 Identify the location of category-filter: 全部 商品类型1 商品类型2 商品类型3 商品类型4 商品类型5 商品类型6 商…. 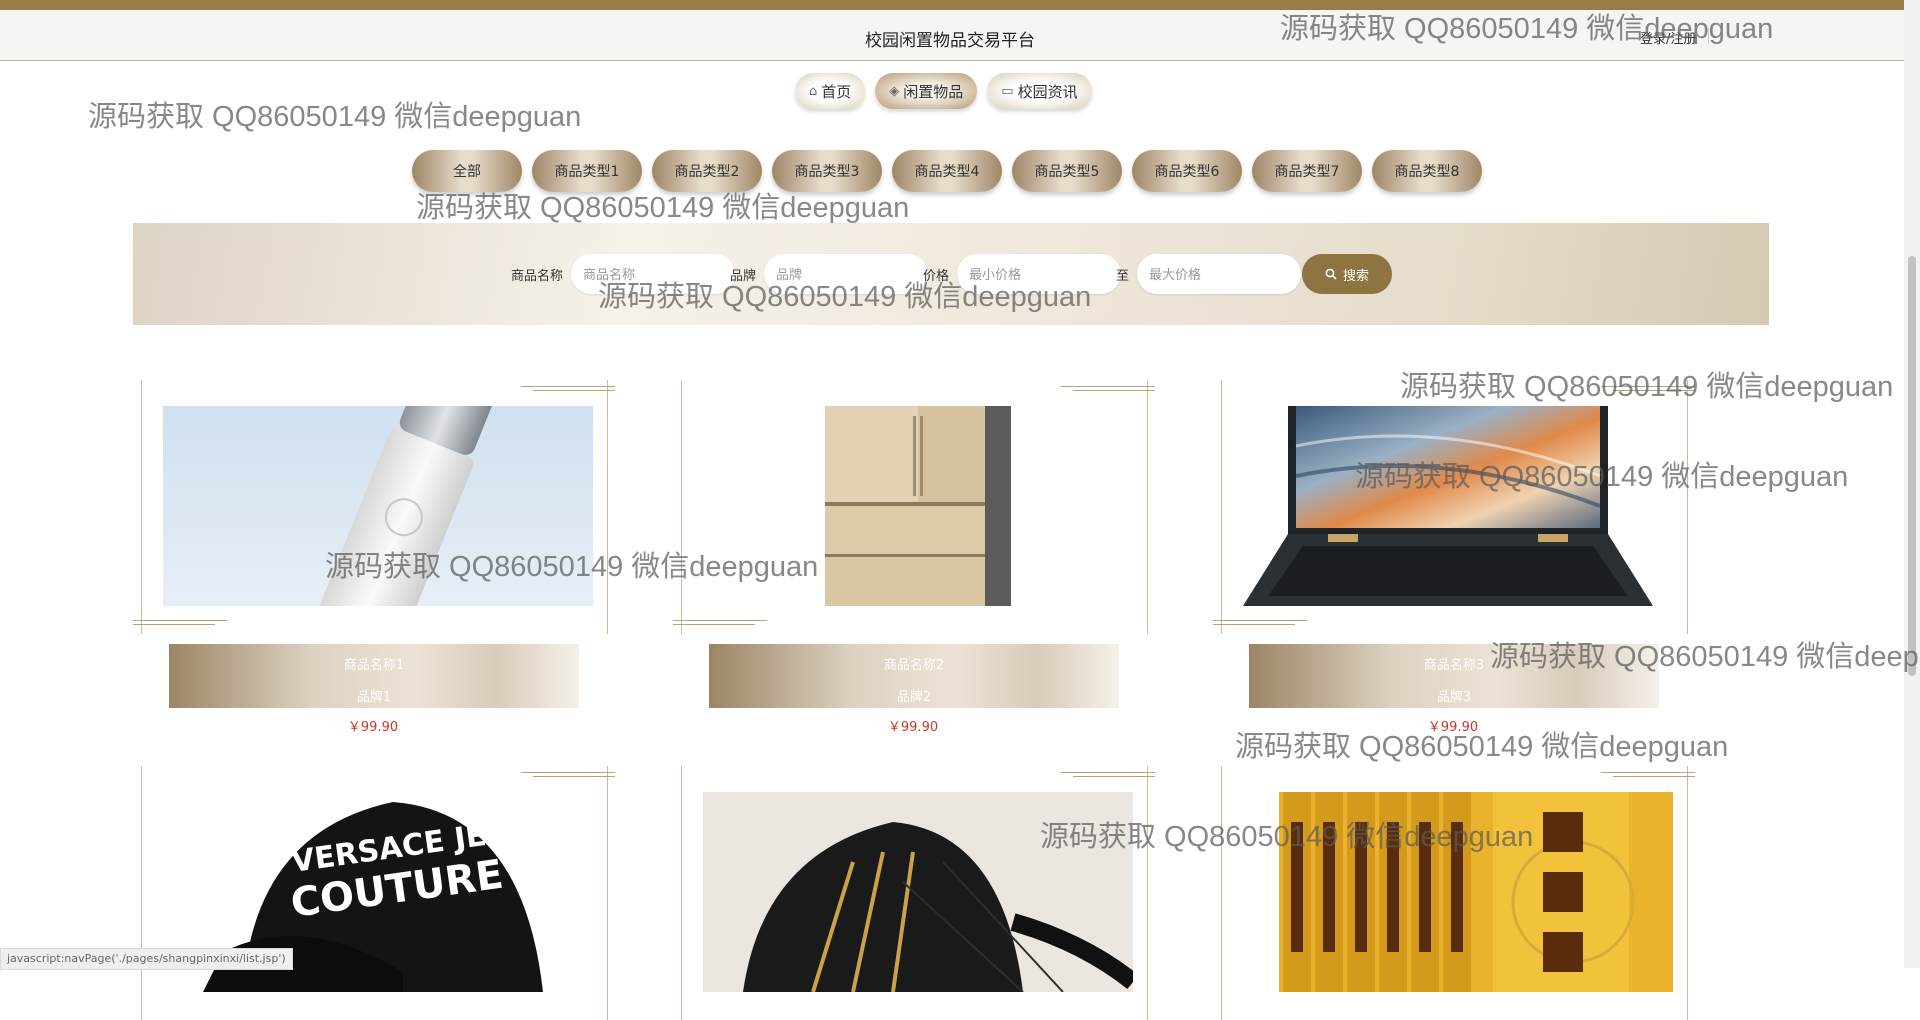
(947, 171).